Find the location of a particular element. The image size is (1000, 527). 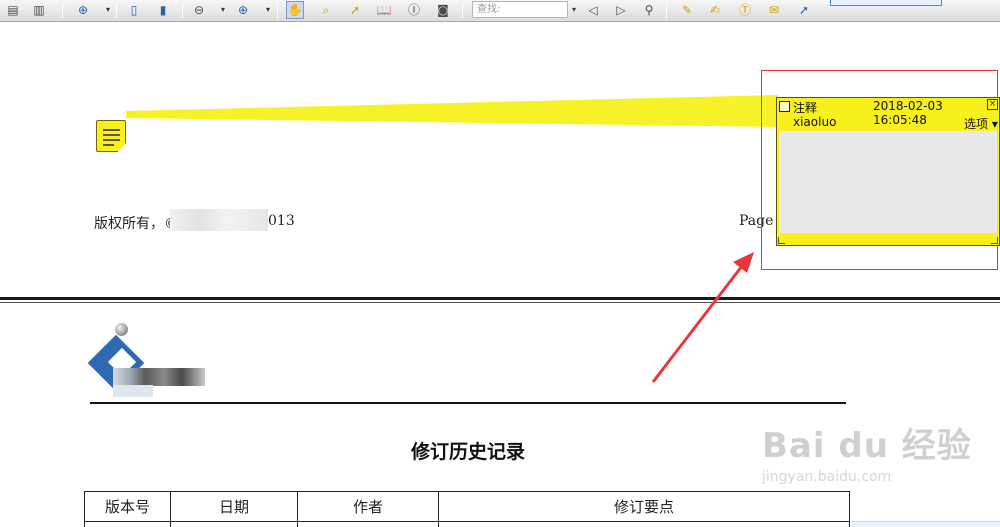

table-row is located at coordinates (467, 524).